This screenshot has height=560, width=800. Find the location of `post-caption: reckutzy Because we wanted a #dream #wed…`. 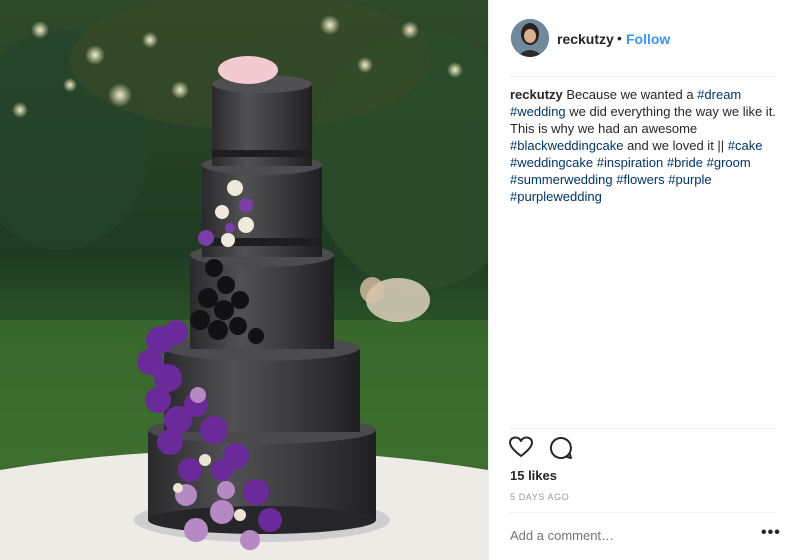

post-caption: reckutzy Because we wanted a #dream #wed… is located at coordinates (646, 145).